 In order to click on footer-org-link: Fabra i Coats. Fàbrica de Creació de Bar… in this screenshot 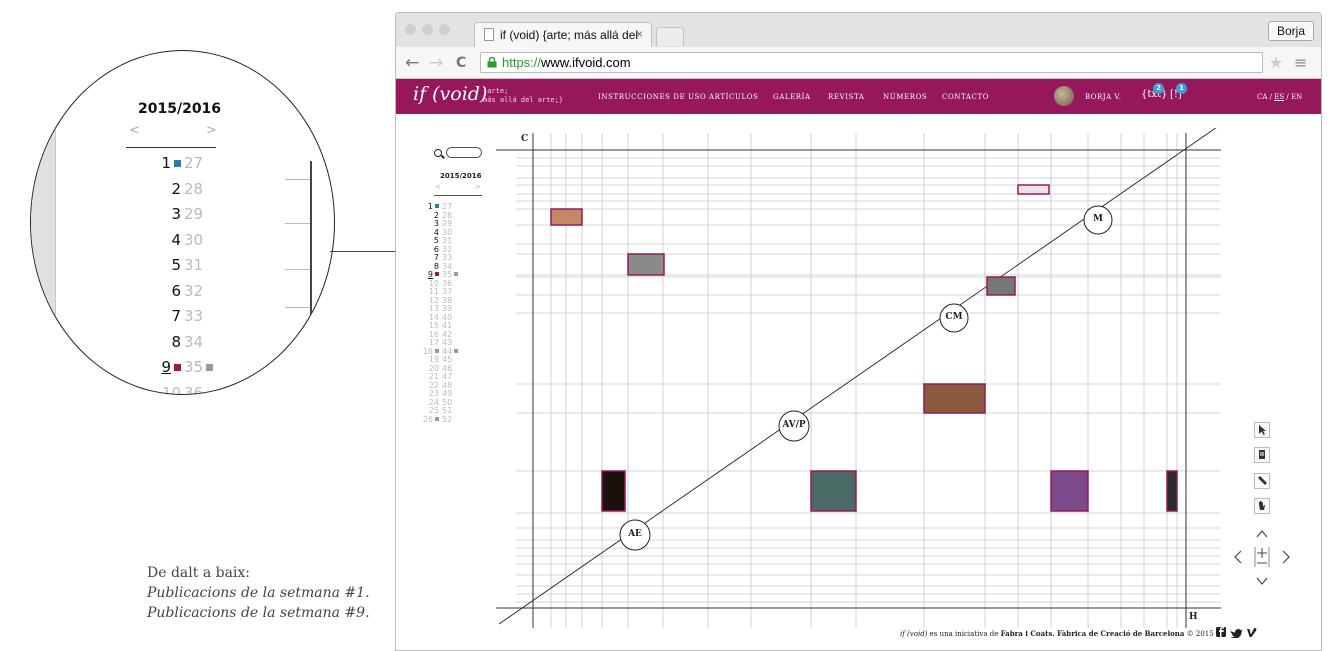, I will do `click(1093, 633)`.